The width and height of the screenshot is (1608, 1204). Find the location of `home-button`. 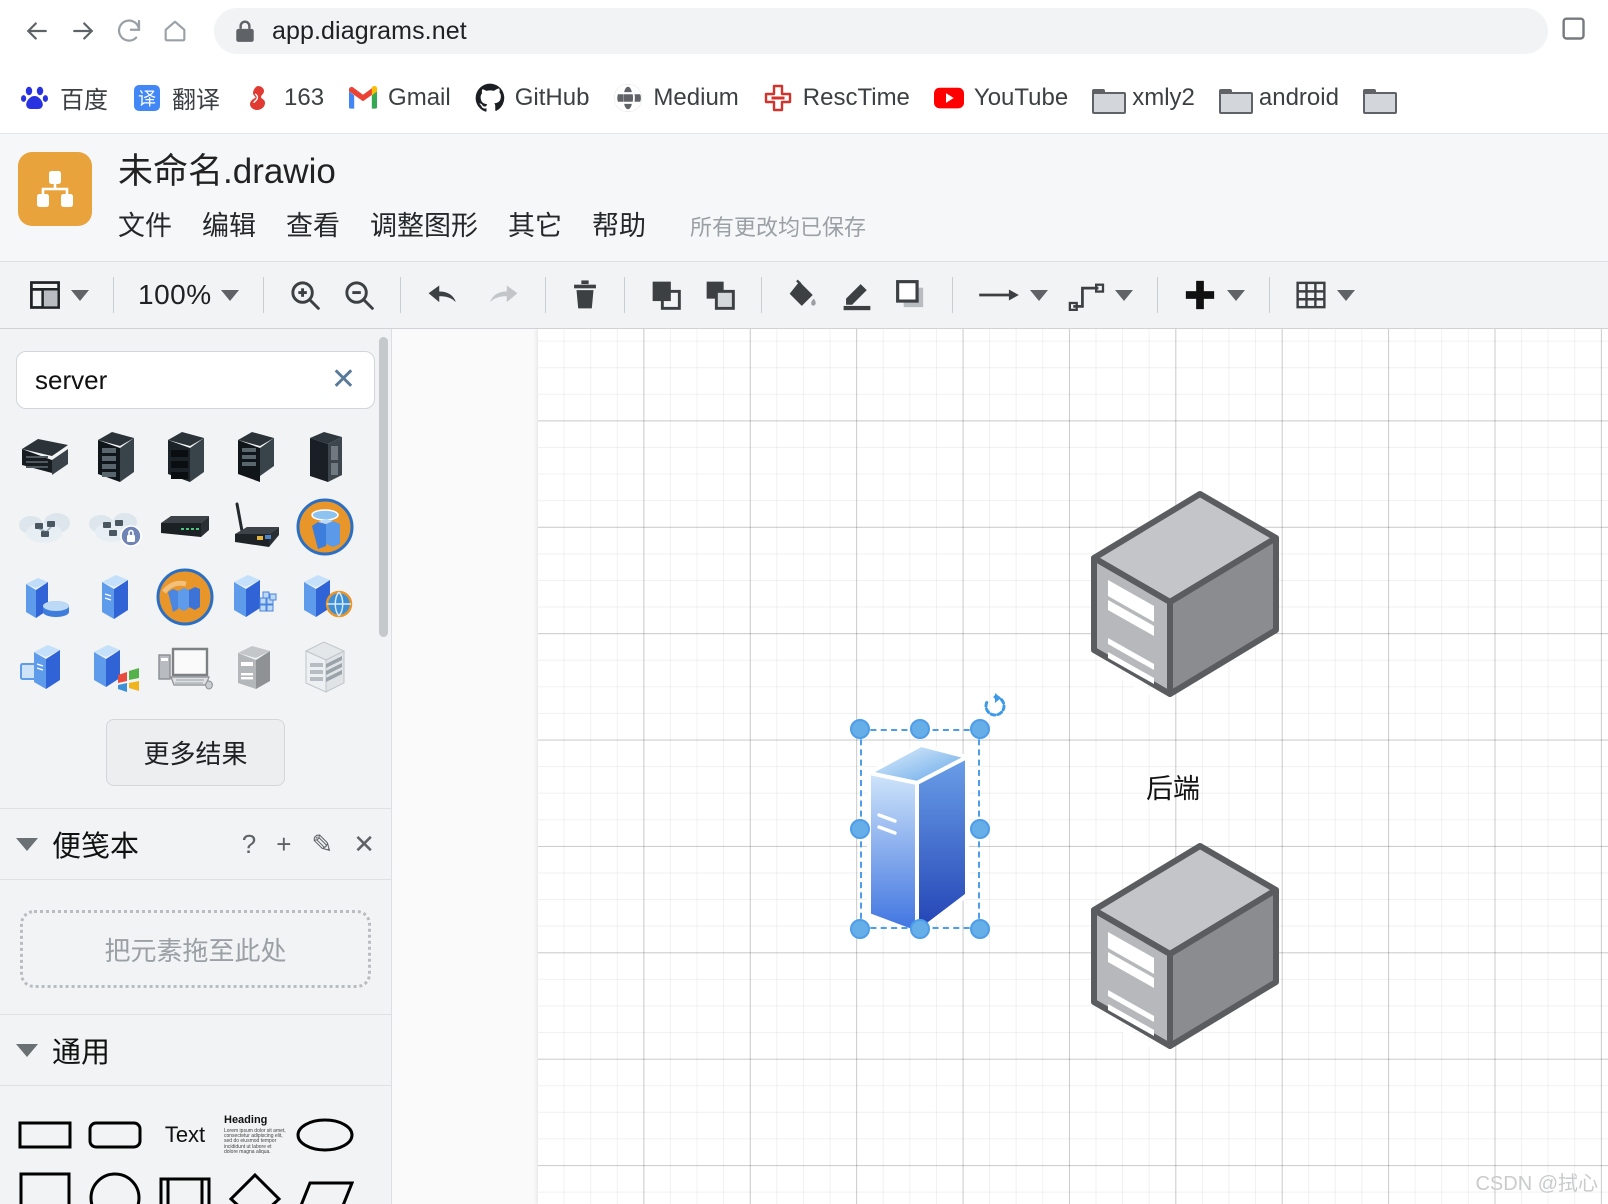

home-button is located at coordinates (175, 31).